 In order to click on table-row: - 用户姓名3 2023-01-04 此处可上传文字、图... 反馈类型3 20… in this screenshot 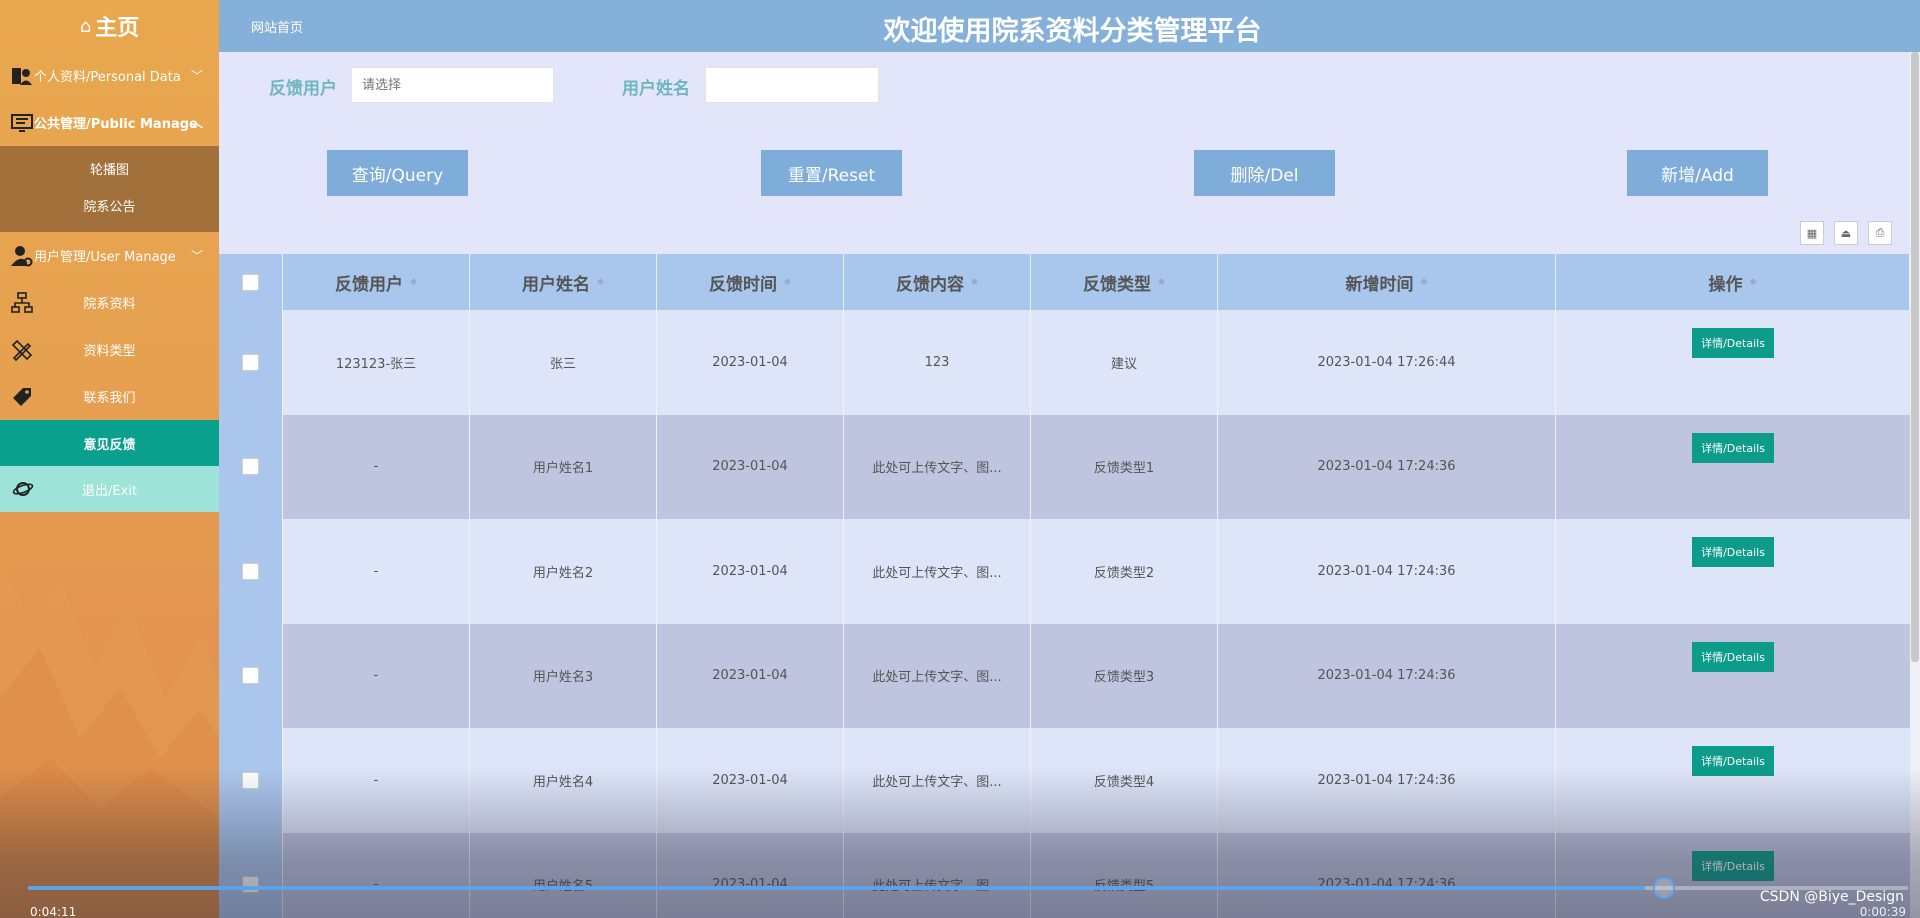, I will do `click(1064, 675)`.